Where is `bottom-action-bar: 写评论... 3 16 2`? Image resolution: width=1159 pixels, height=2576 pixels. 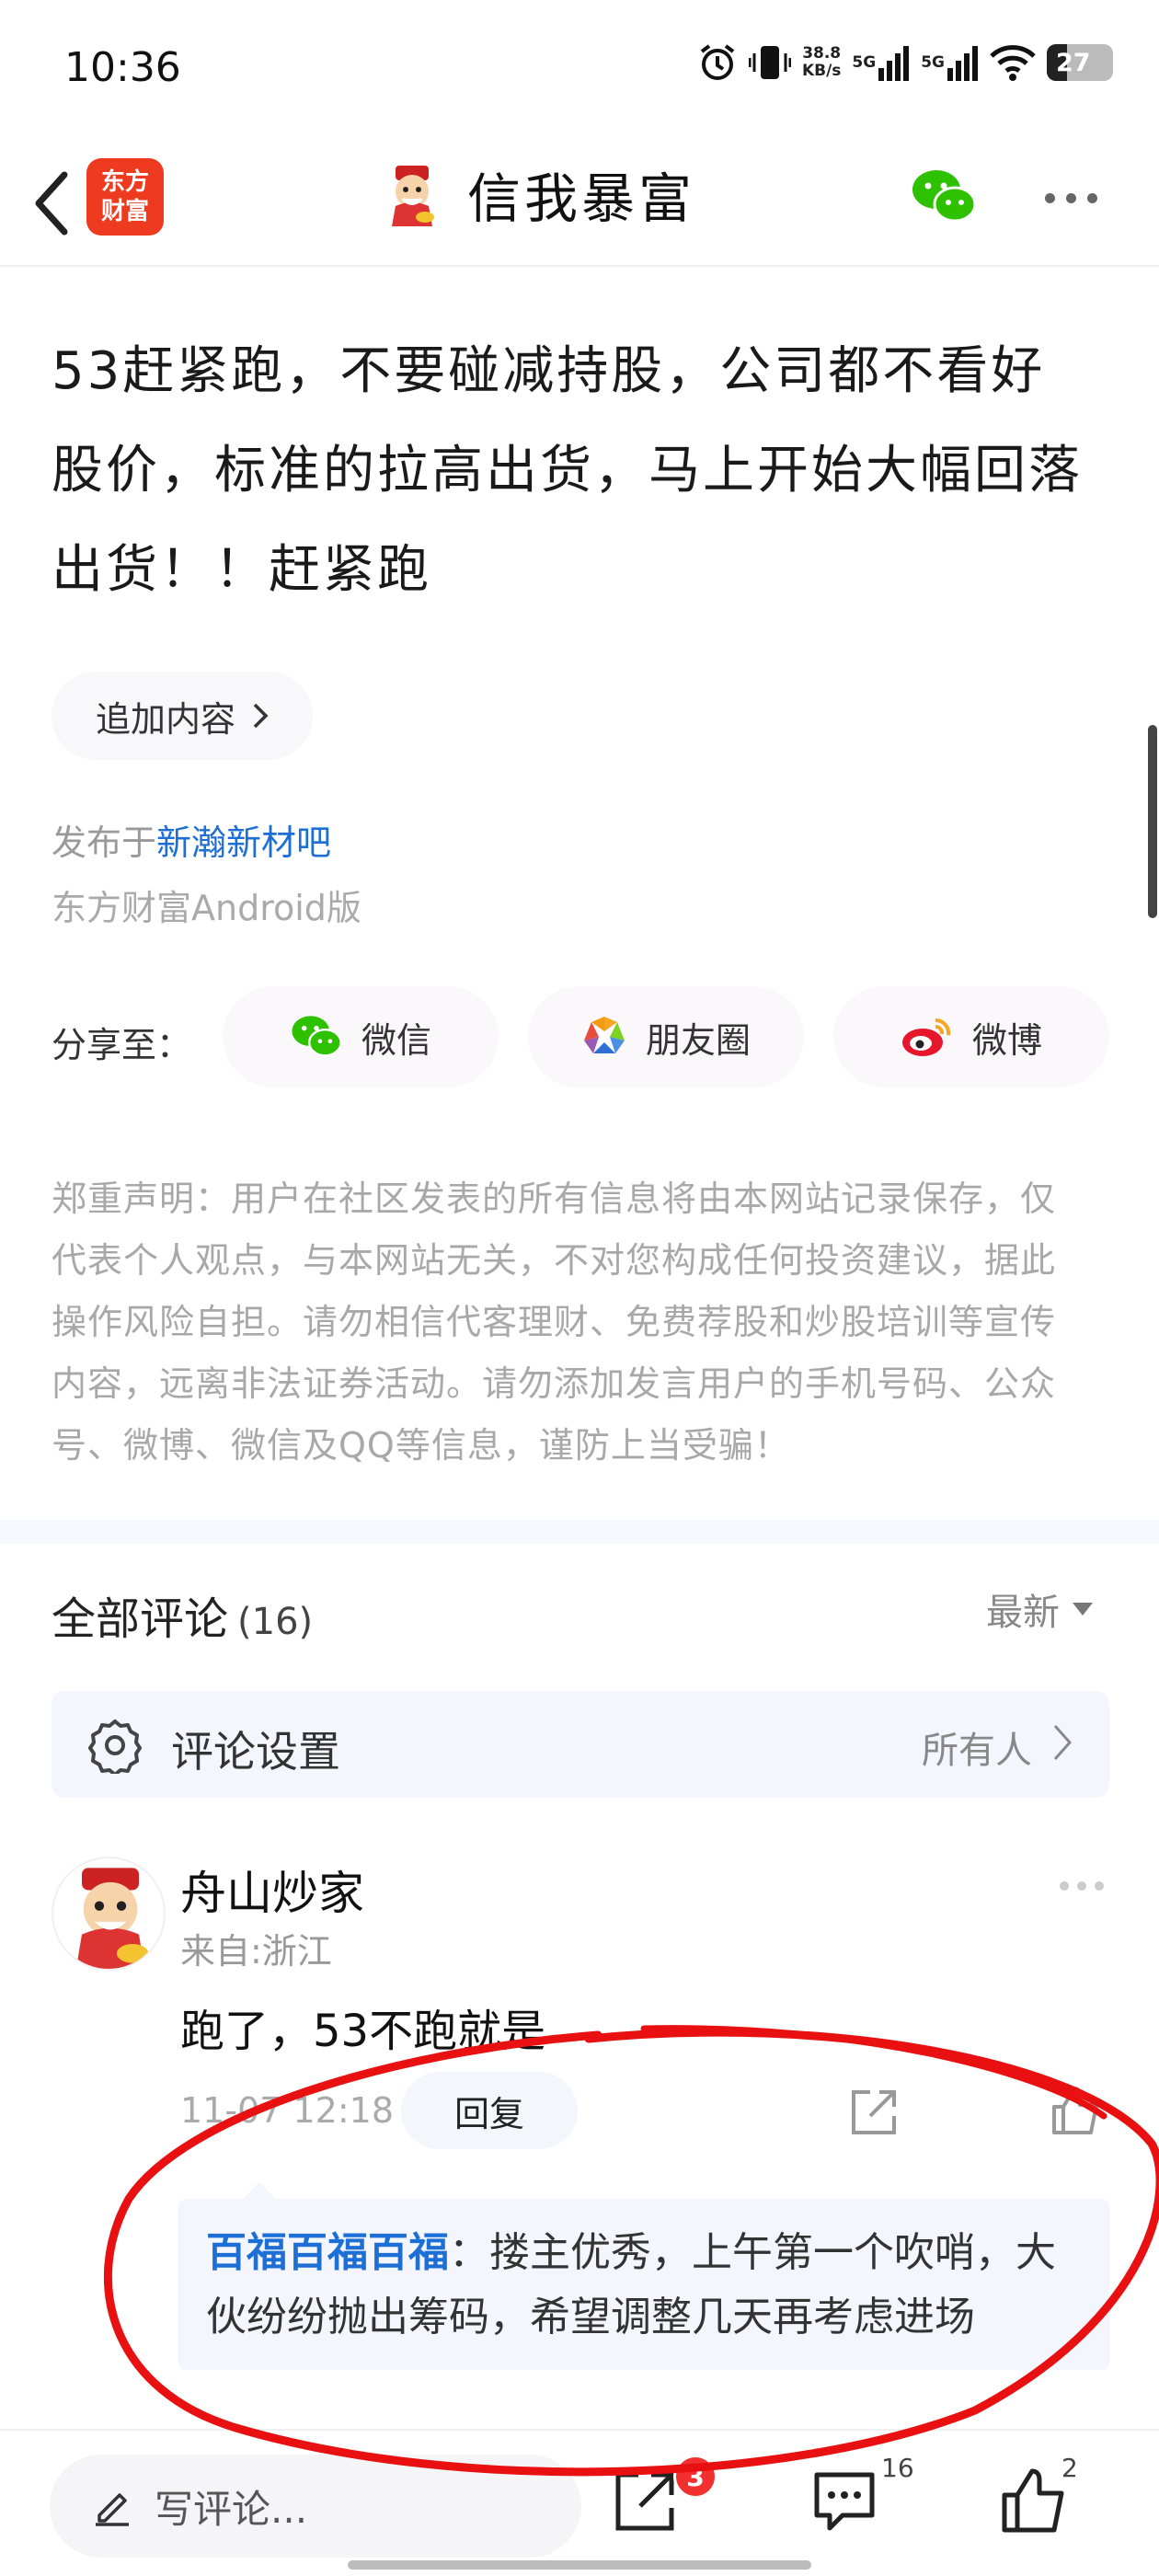
bottom-action-bar: 写评论... 3 16 2 is located at coordinates (579, 2502).